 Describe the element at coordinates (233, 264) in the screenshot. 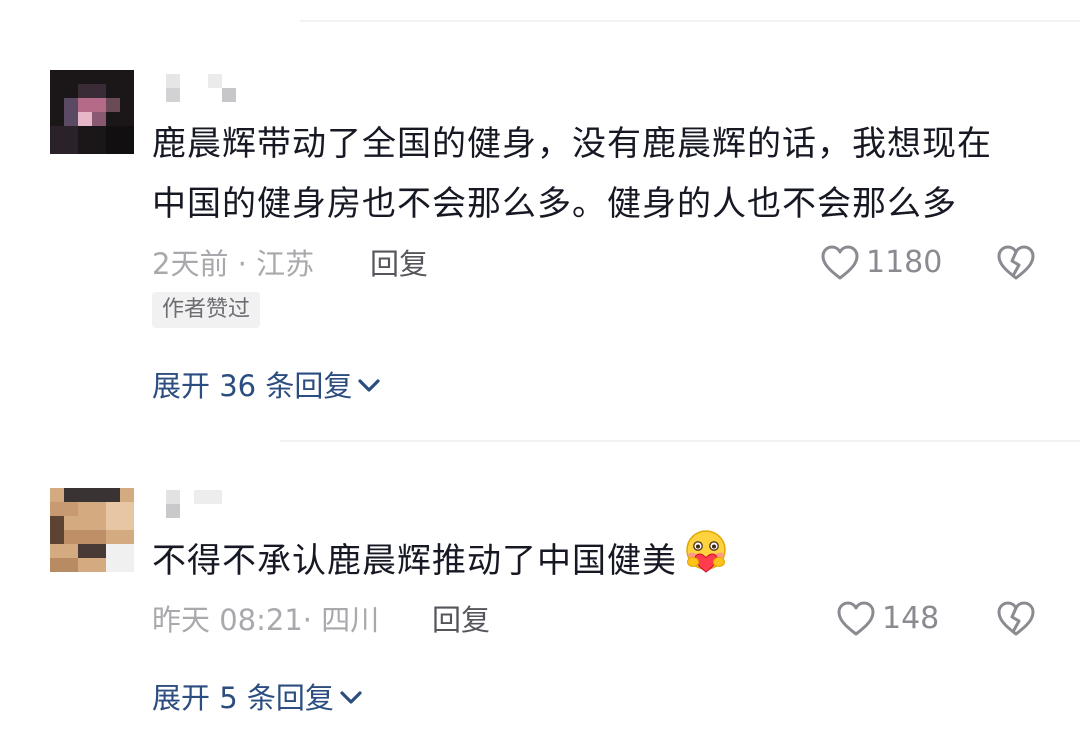

I see `comment-meta: 2天前 · 江苏` at that location.